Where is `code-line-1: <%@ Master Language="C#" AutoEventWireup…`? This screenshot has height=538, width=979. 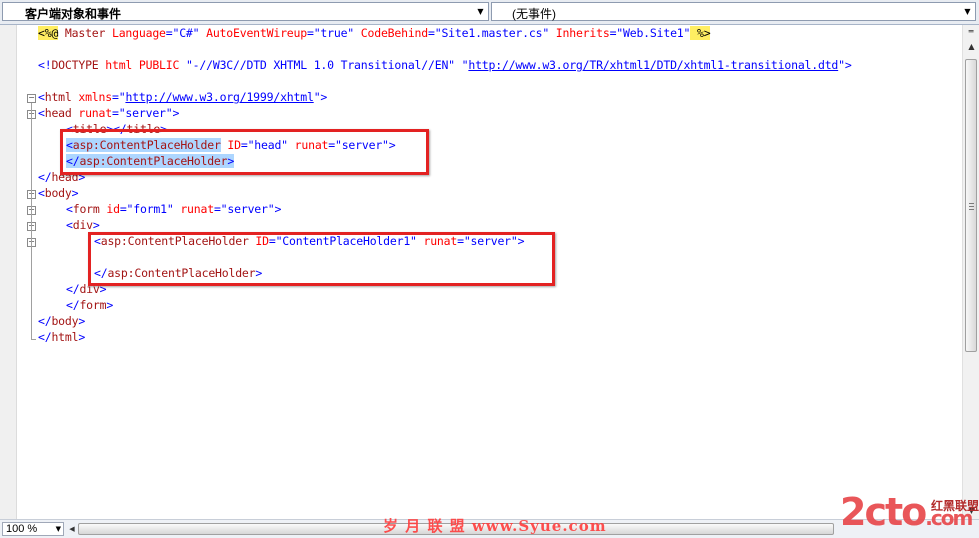 code-line-1: <%@ Master Language="C#" AutoEventWireup… is located at coordinates (374, 33).